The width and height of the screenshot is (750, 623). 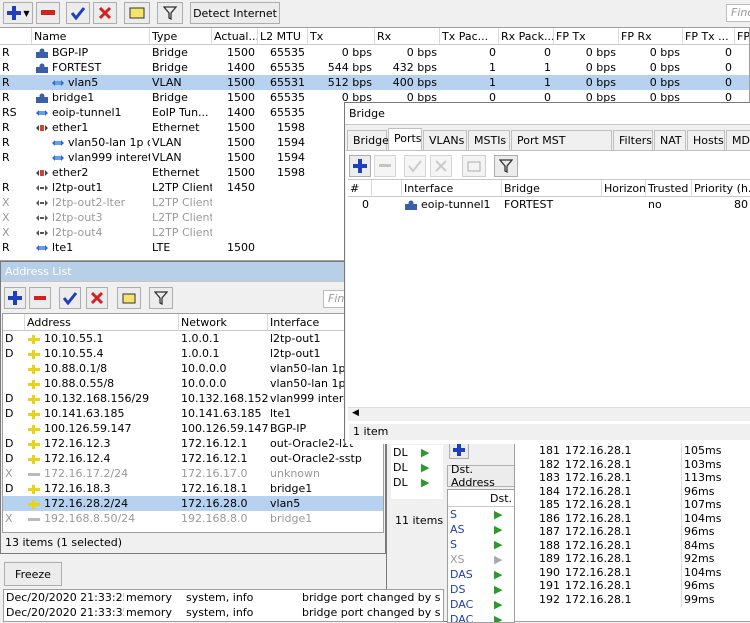 What do you see at coordinates (549, 204) in the screenshot?
I see `table-row: 0 eoip-tunnel1 FORTEST no 80` at bounding box center [549, 204].